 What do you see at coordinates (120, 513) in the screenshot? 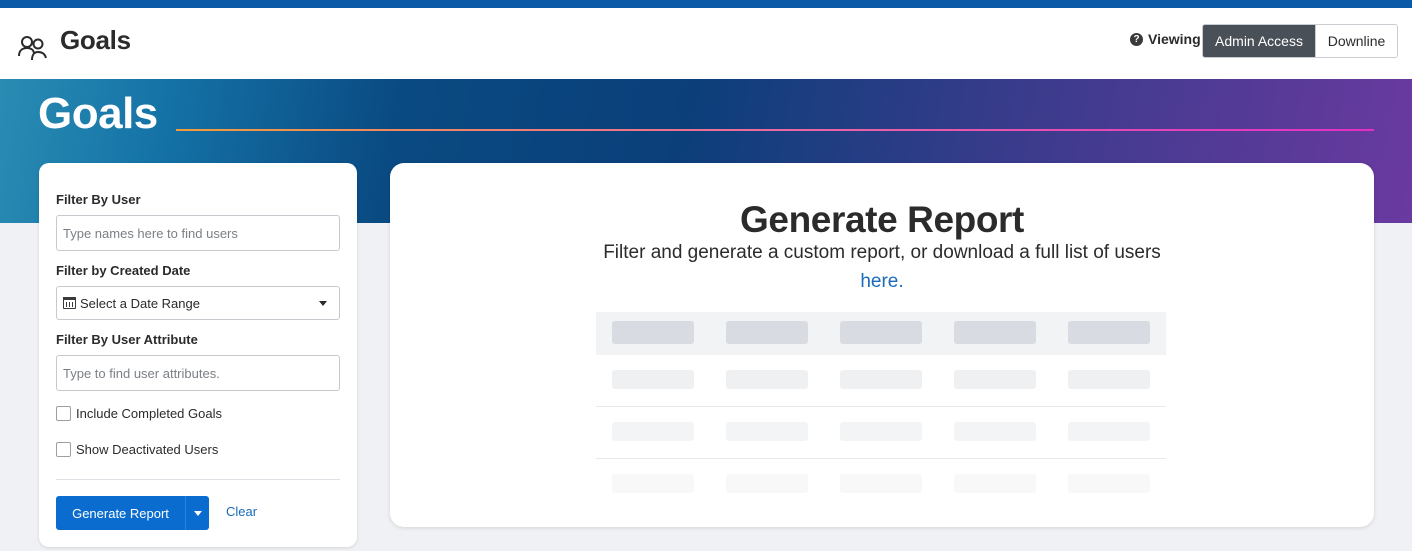
I see `generate-report-button: Generate Report` at bounding box center [120, 513].